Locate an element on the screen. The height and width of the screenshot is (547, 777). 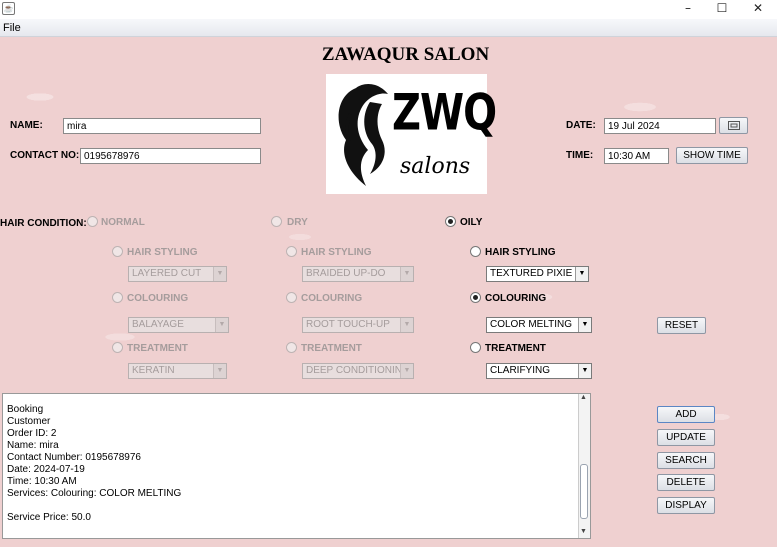
col3-treatment-combo: CLARIFYING ▼ is located at coordinates (539, 371).